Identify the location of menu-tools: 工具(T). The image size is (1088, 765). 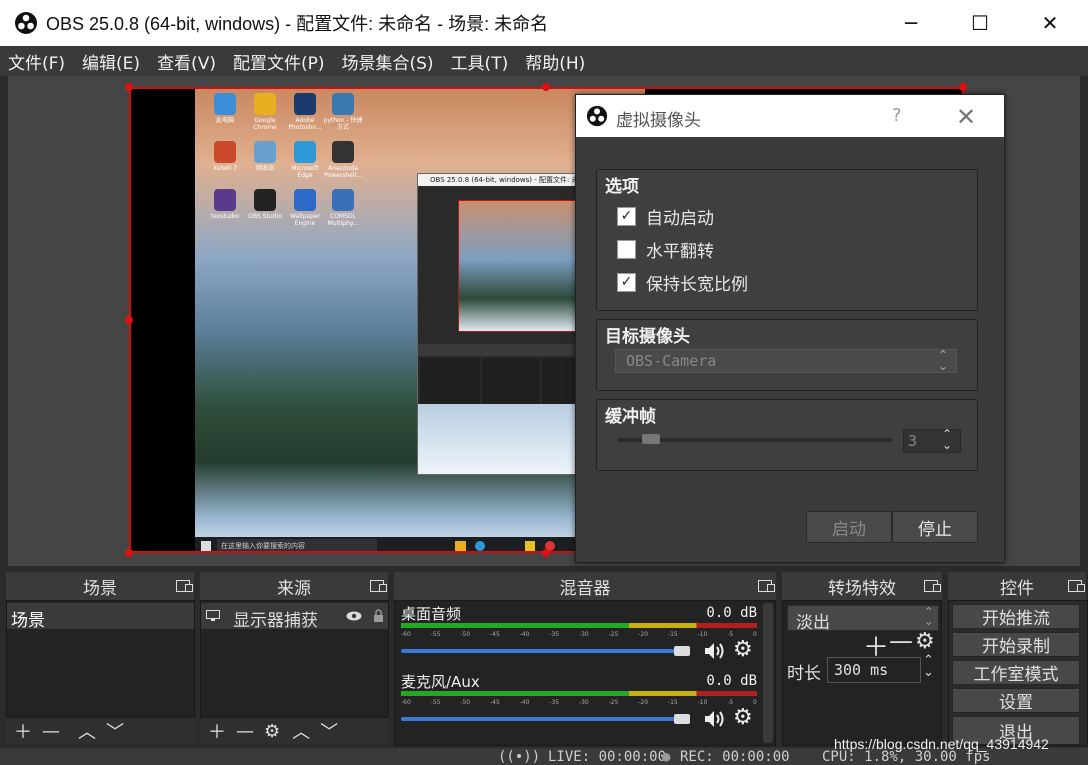
(480, 61).